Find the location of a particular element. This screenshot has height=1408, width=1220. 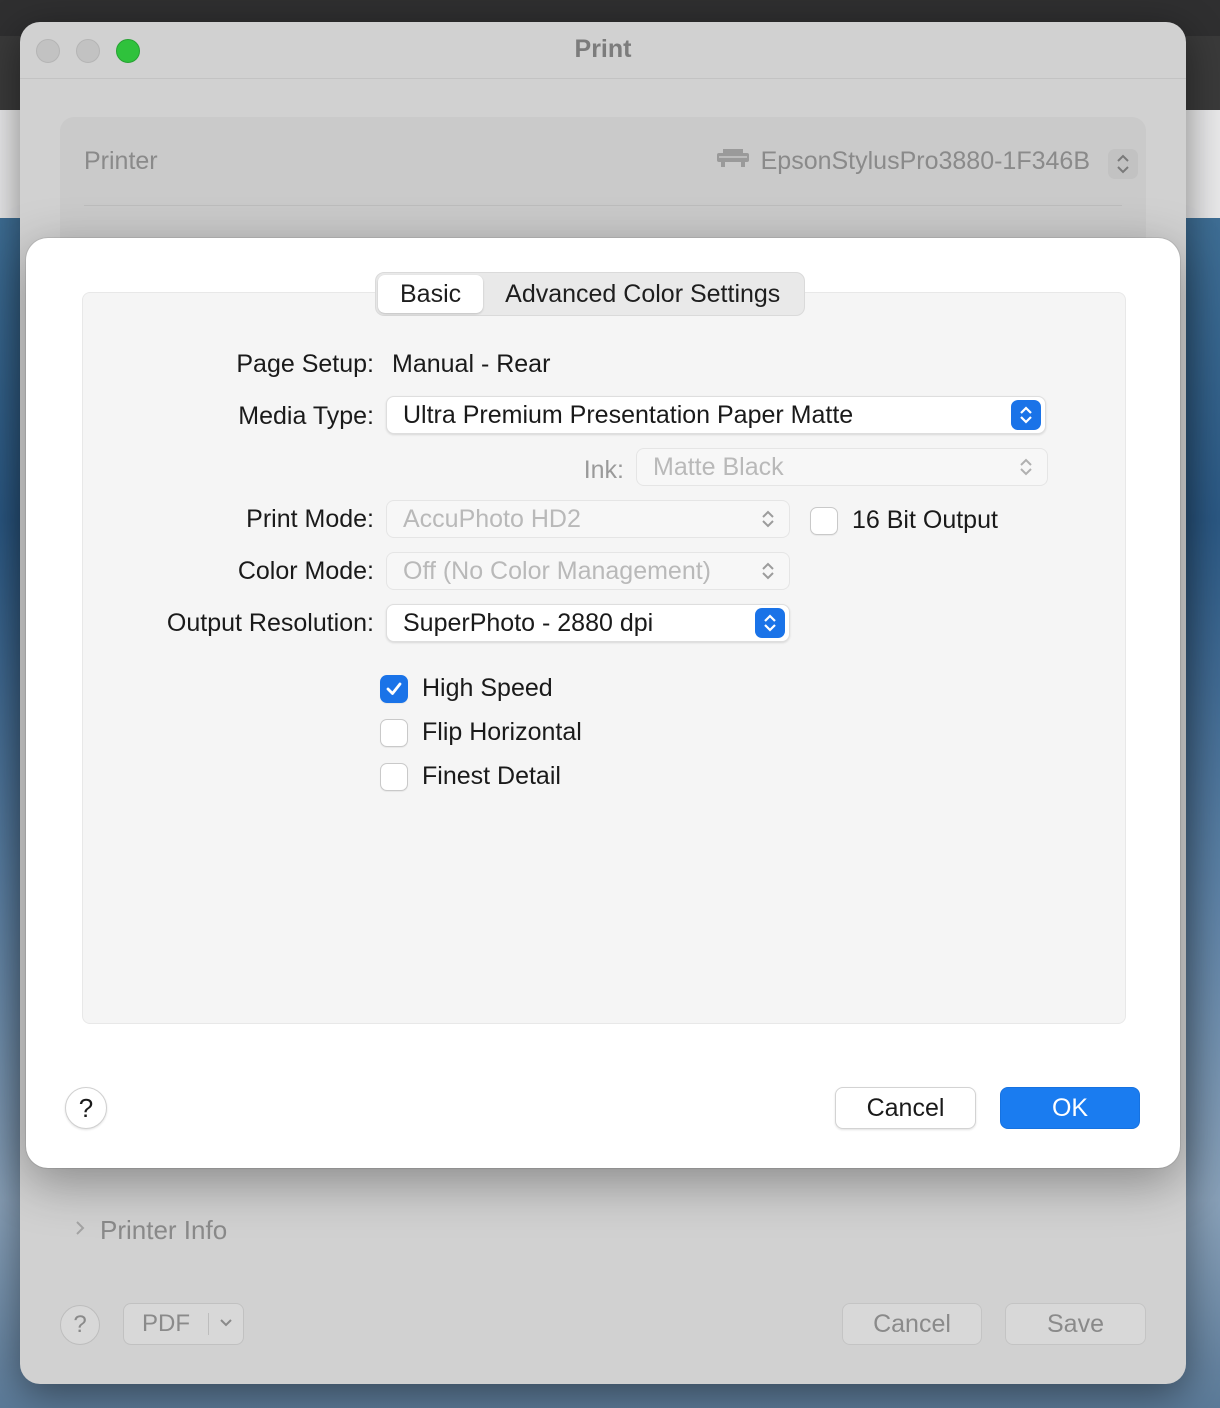

flip-horizontal-option: Flip Horizontal is located at coordinates (481, 732).